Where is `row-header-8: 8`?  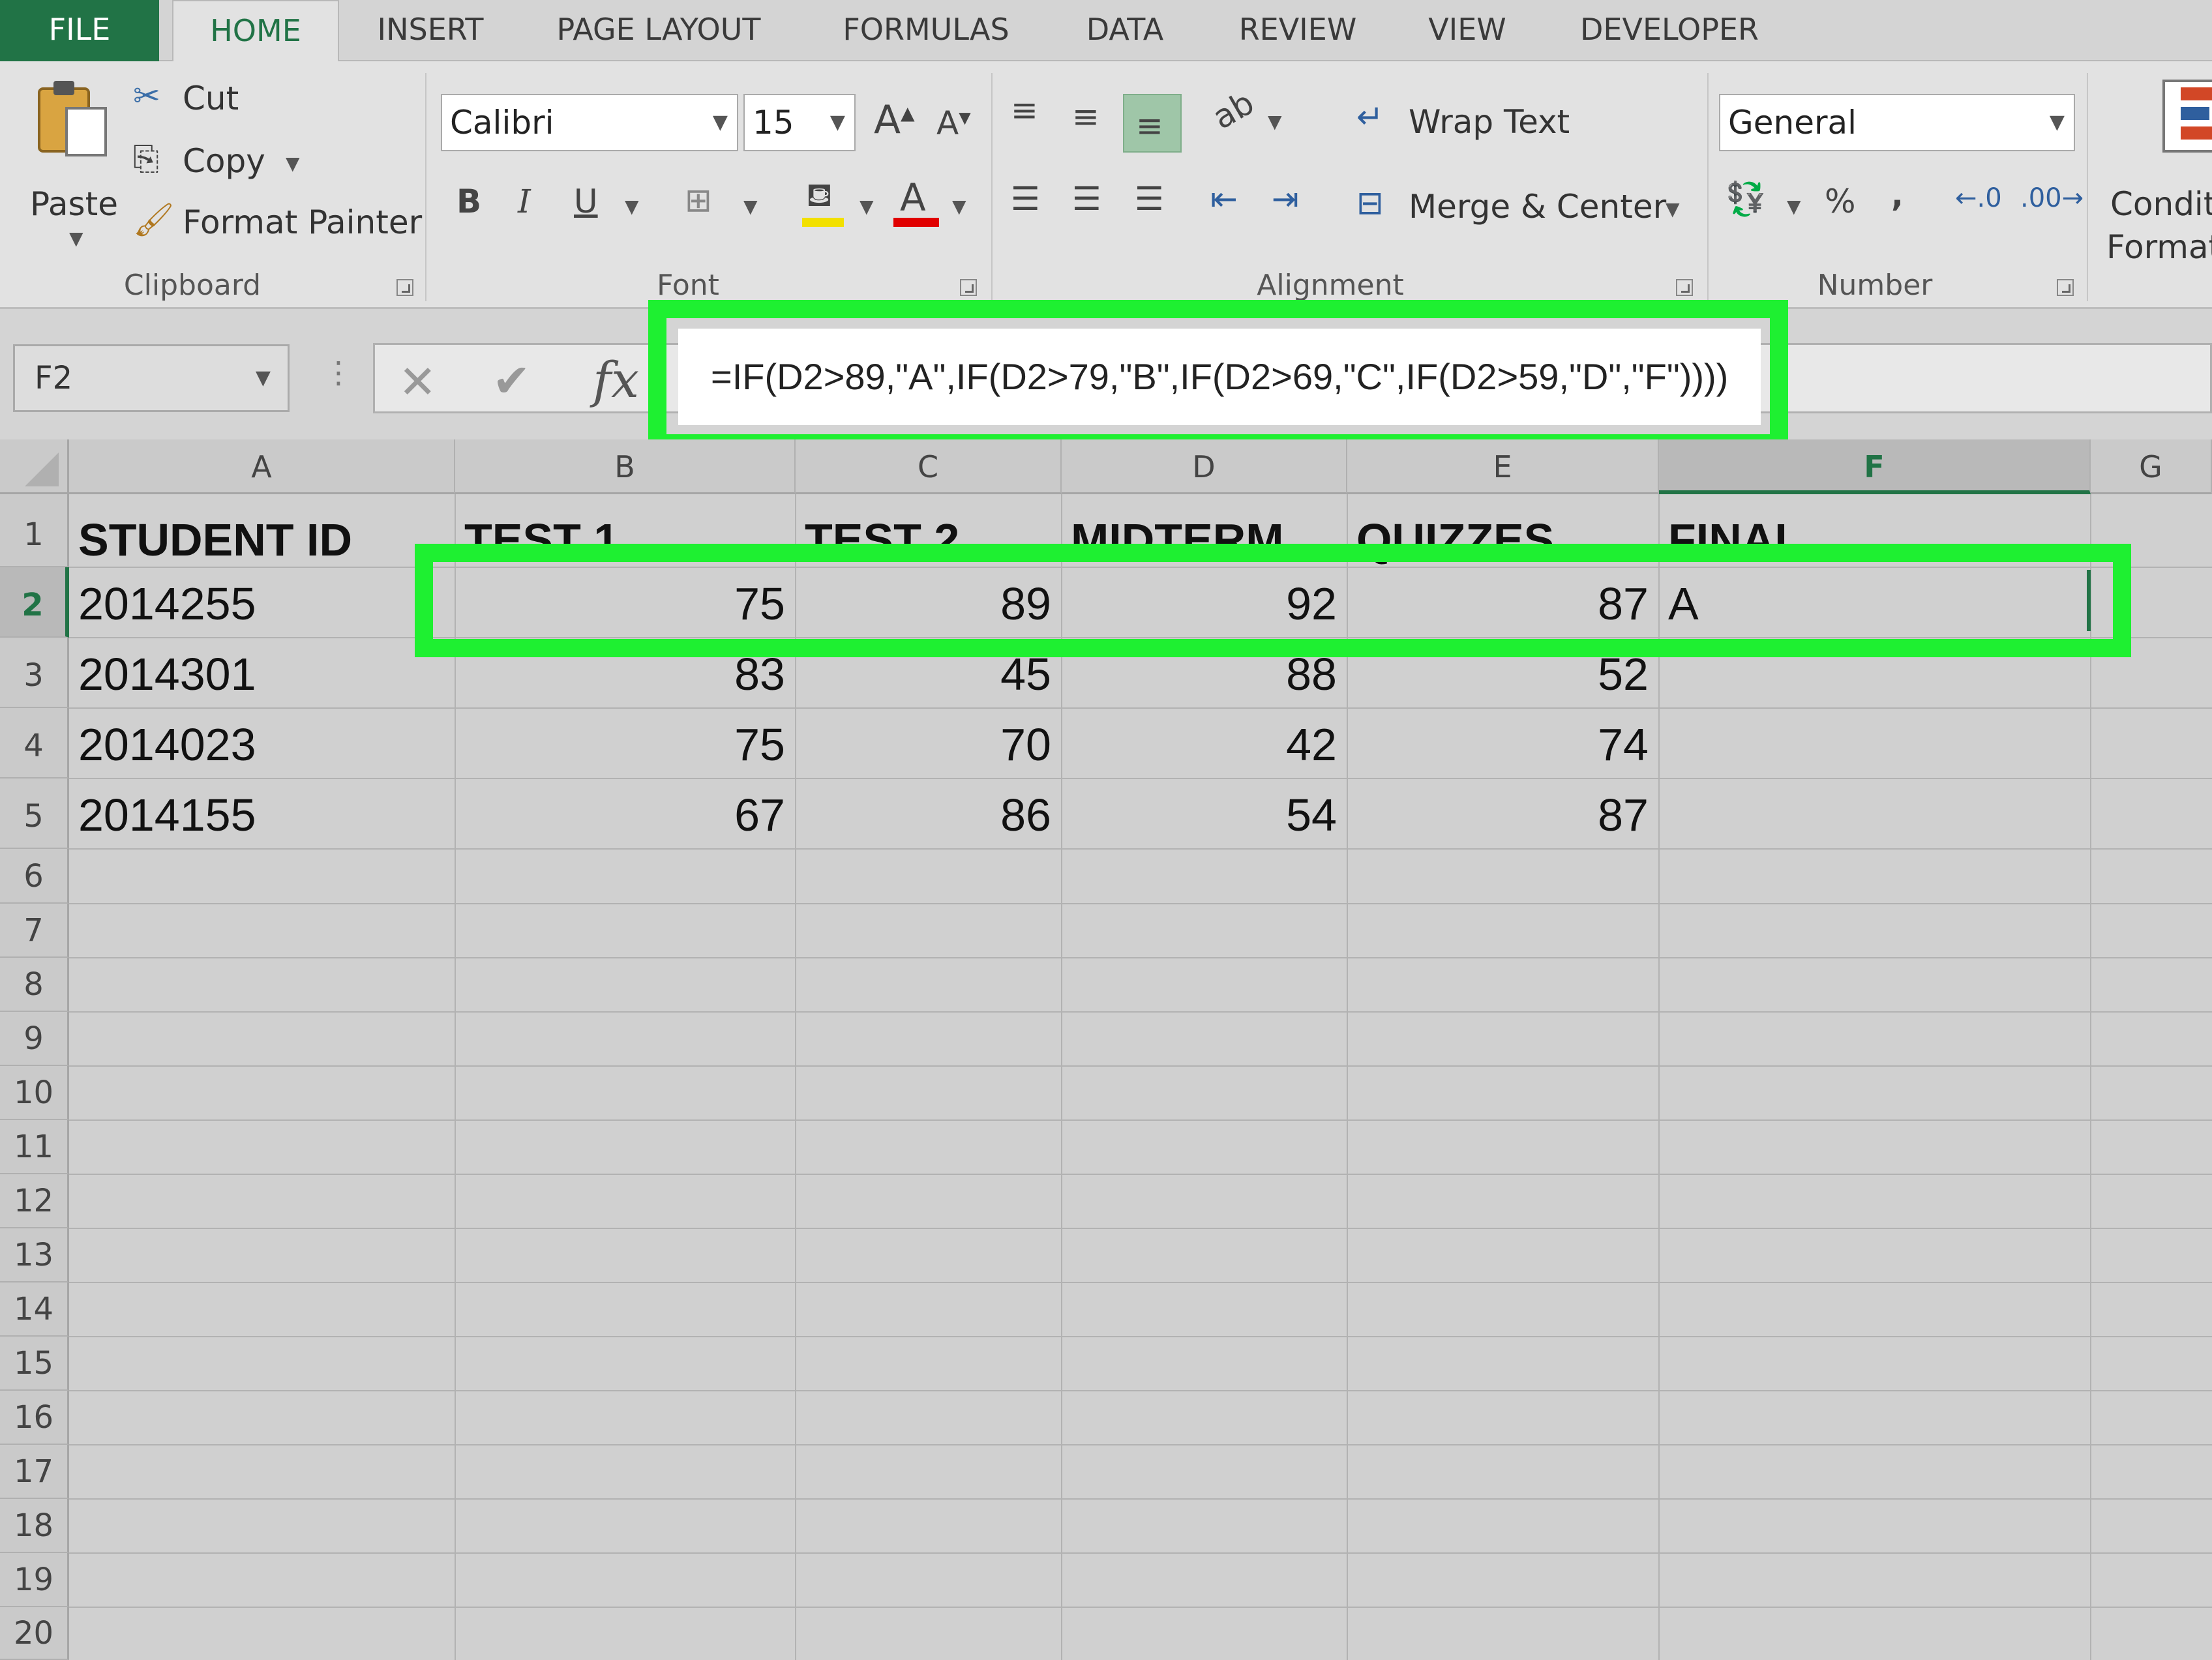 row-header-8: 8 is located at coordinates (34, 985).